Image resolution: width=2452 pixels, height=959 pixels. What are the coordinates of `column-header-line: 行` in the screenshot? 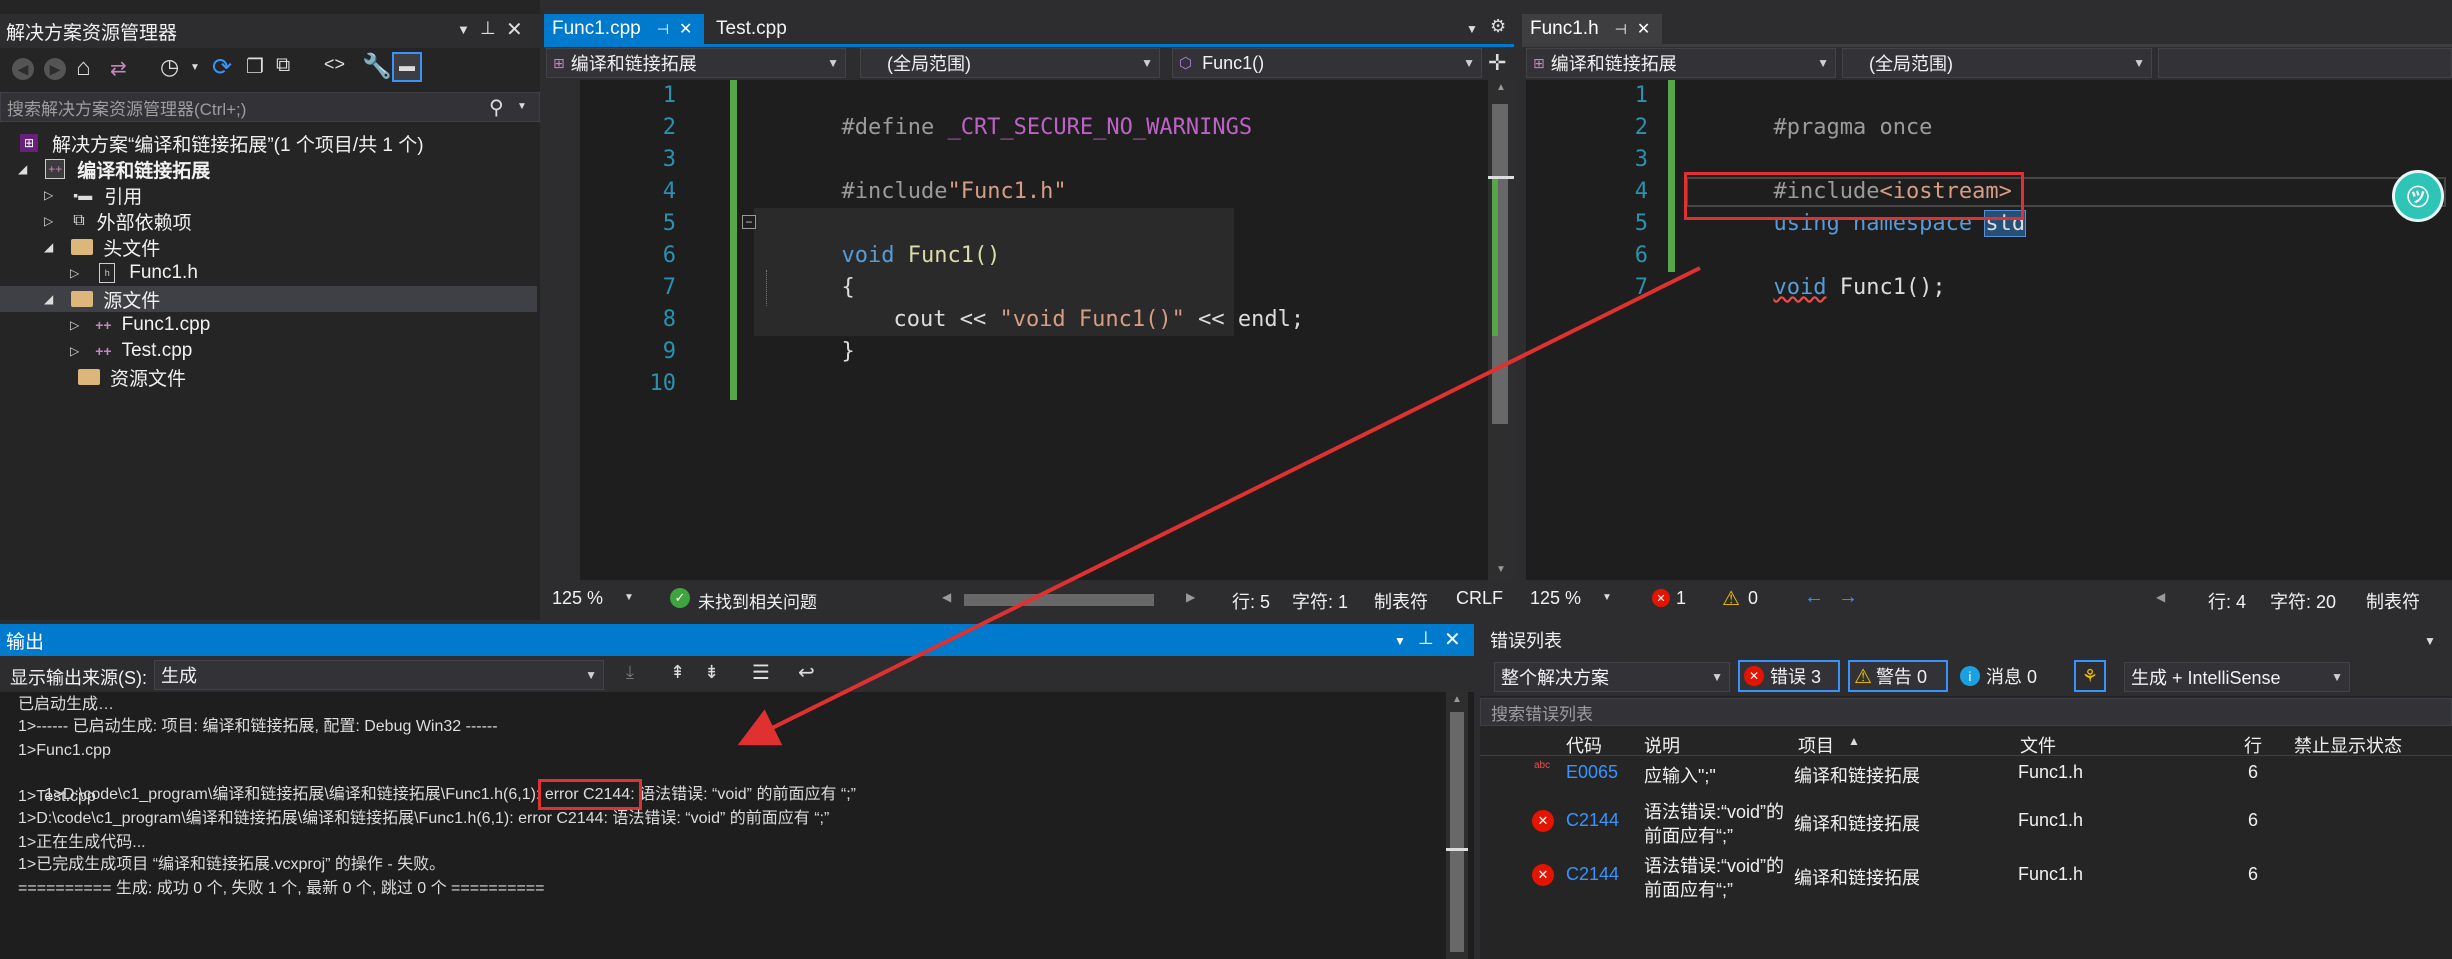 It's located at (2253, 745).